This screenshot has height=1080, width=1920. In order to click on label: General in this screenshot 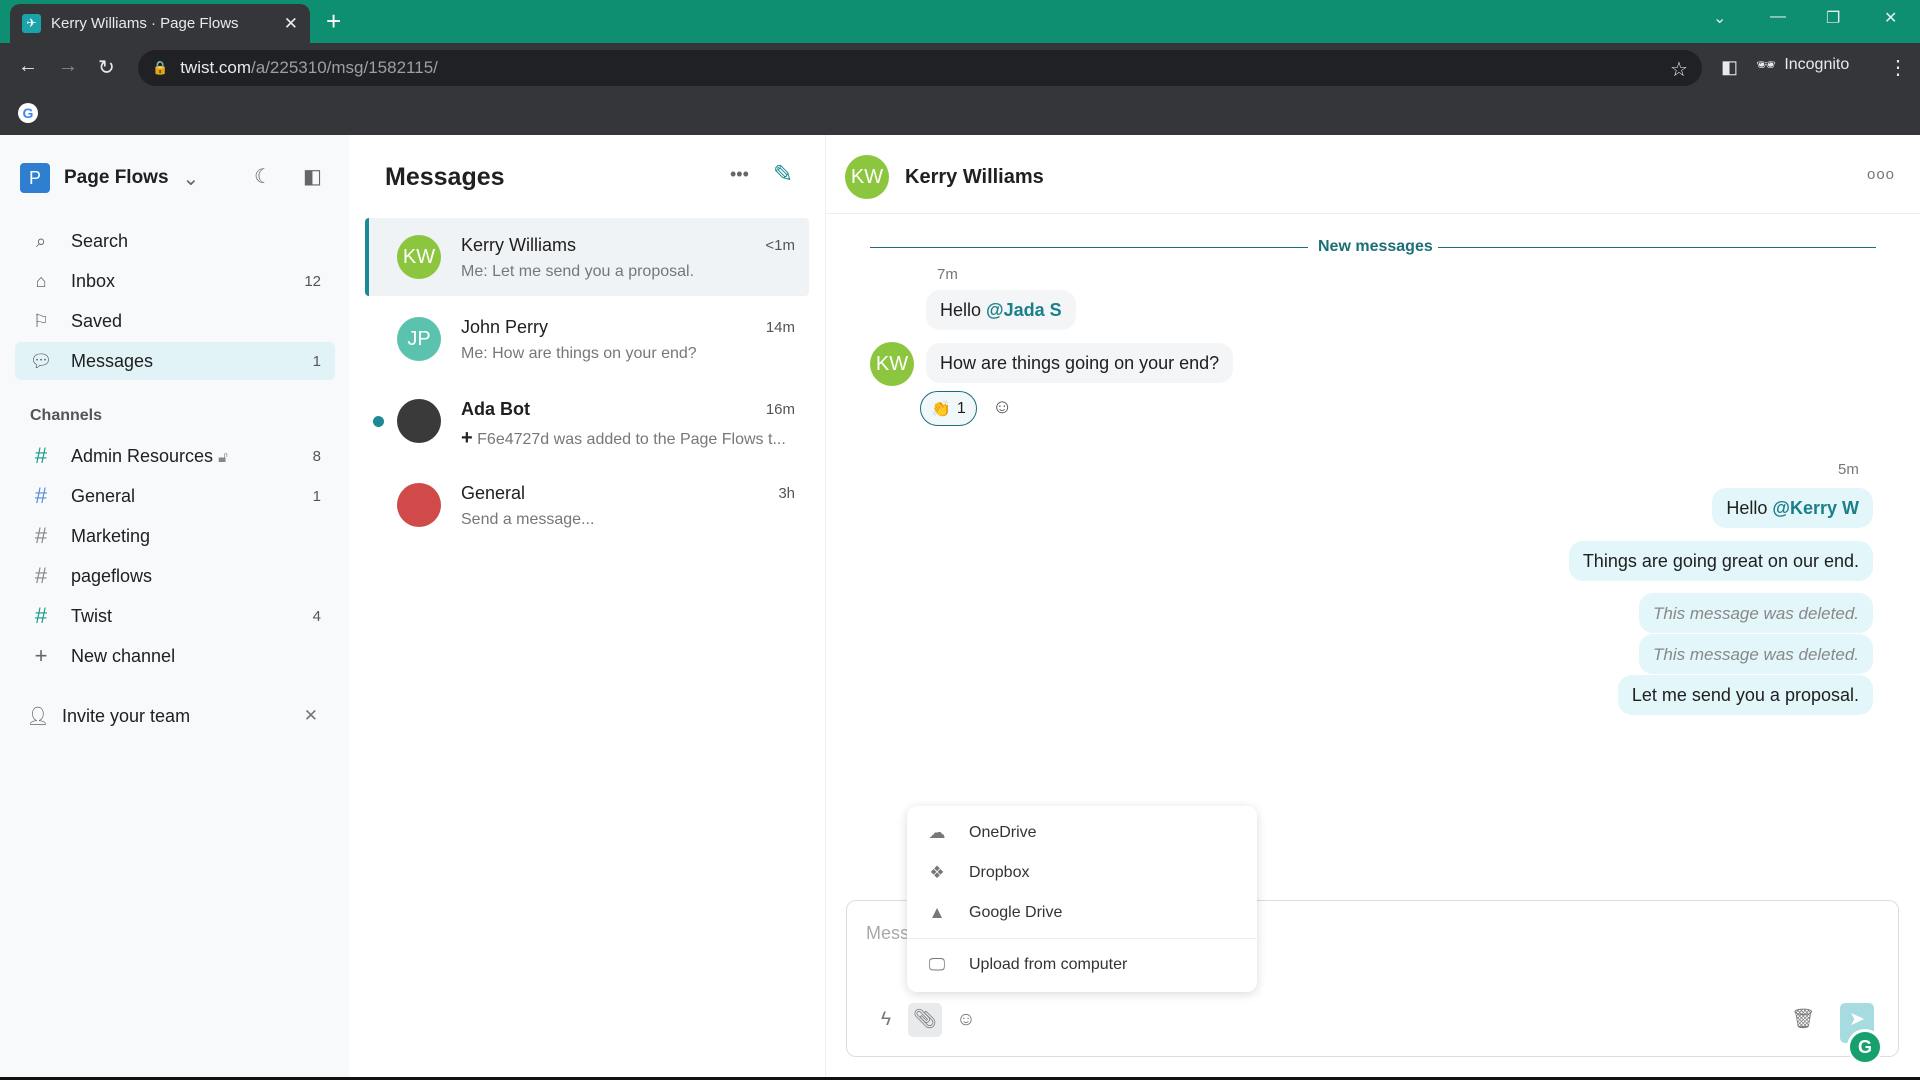, I will do `click(103, 495)`.